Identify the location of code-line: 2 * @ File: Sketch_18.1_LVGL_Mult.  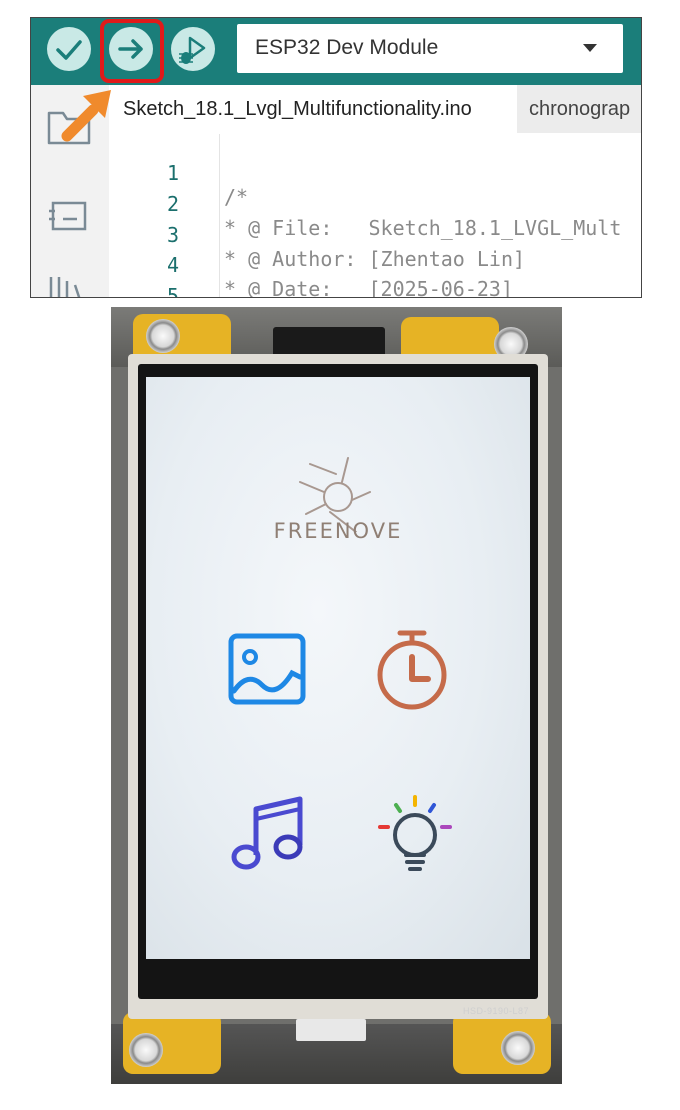
(375, 204).